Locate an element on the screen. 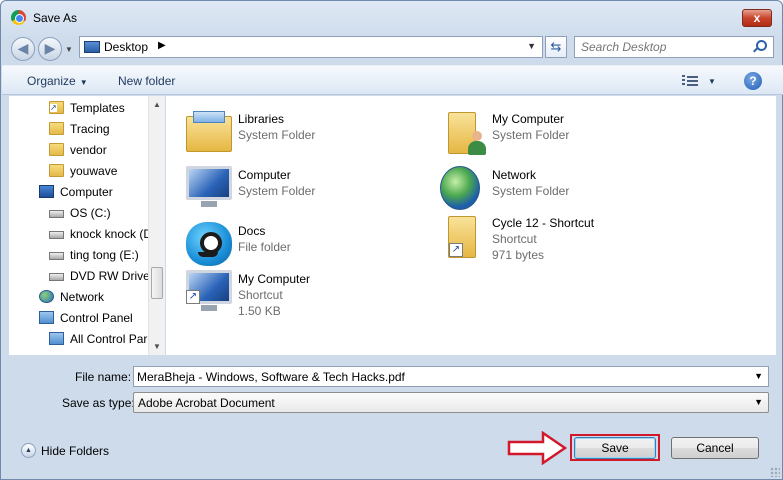  scroll-down-icon: ▼ is located at coordinates (157, 346).